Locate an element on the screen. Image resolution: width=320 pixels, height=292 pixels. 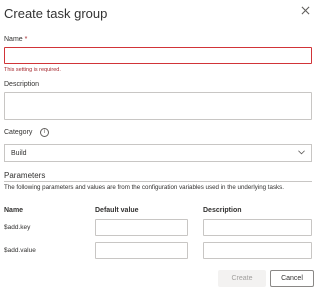
category-select: Build is located at coordinates (158, 153).